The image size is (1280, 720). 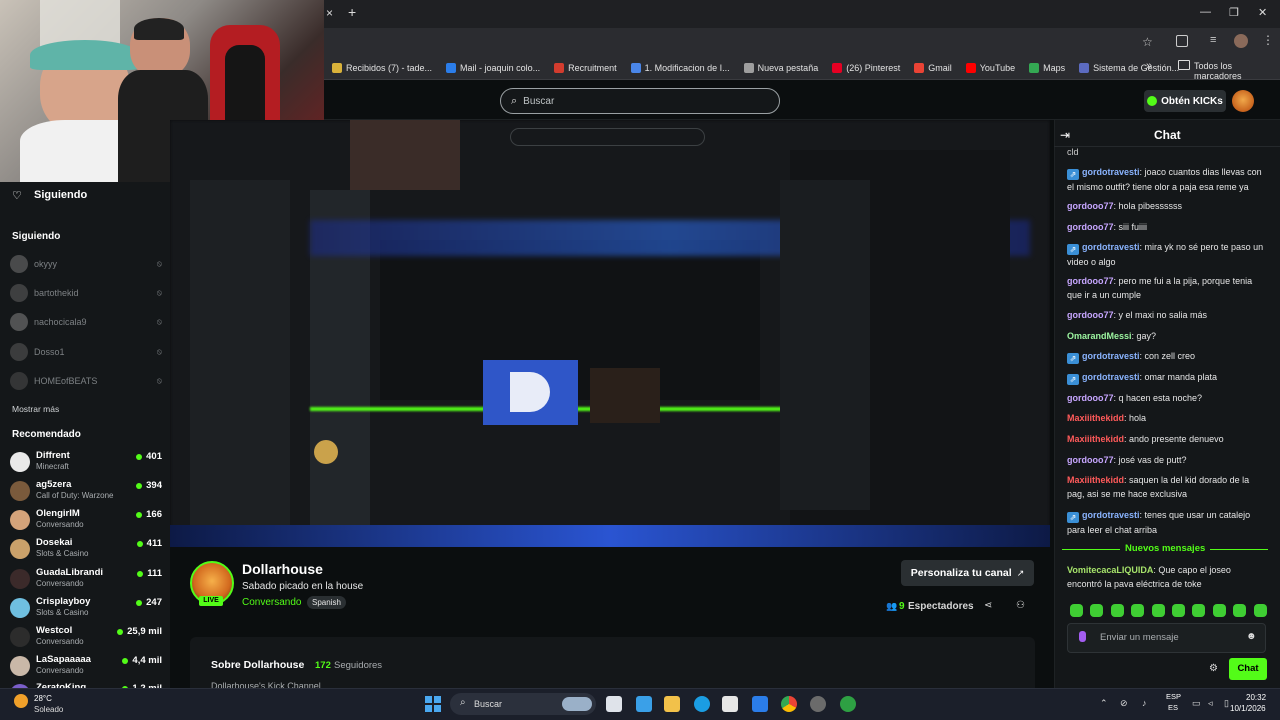 I want to click on tray-chevron-icon: ⌃, so click(x=1104, y=703).